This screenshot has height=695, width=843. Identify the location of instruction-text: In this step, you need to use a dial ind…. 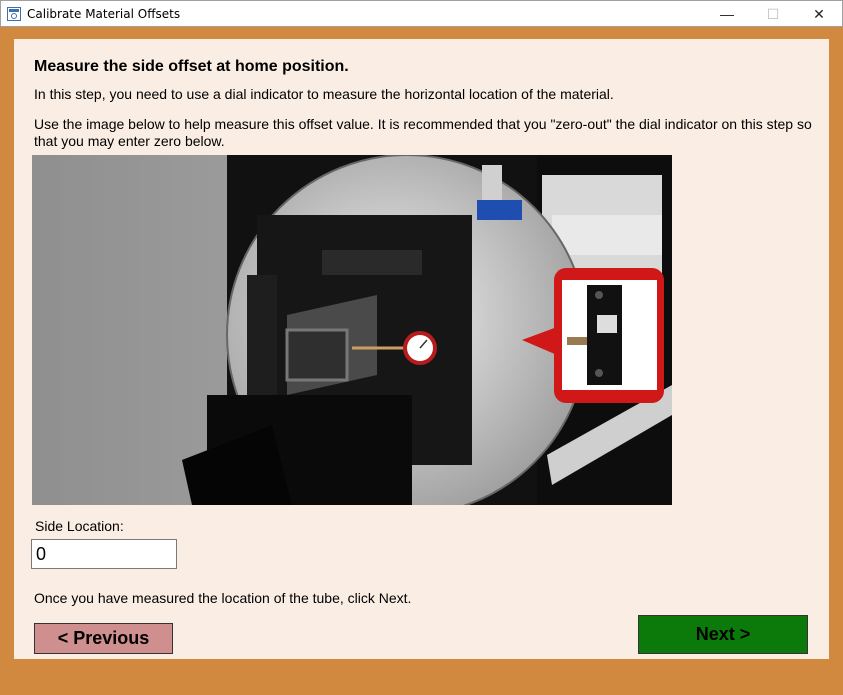
(324, 94).